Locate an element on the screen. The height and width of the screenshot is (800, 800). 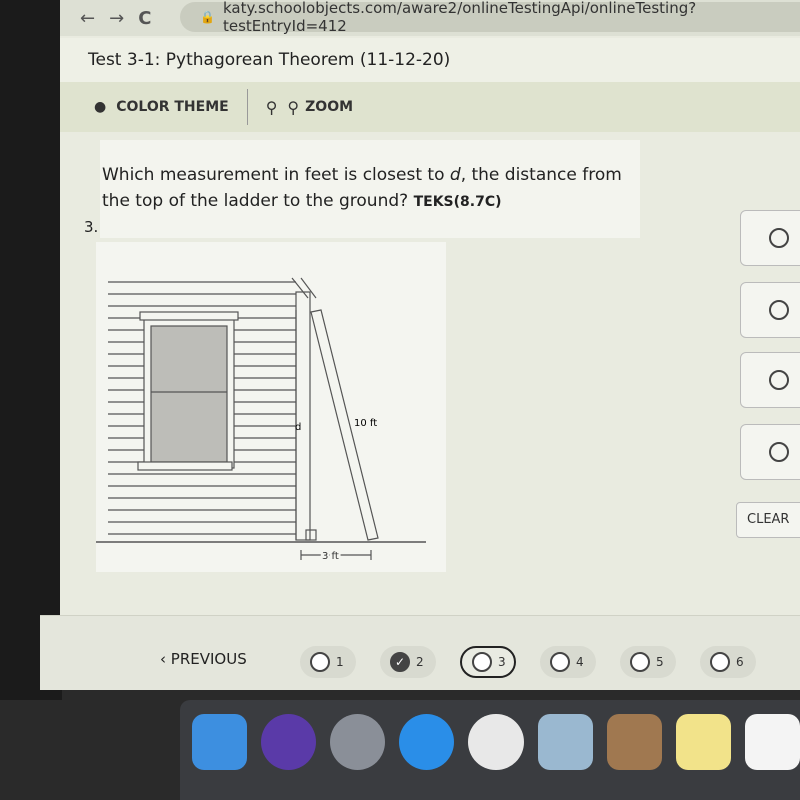
notes-icon is located at coordinates (703, 742).